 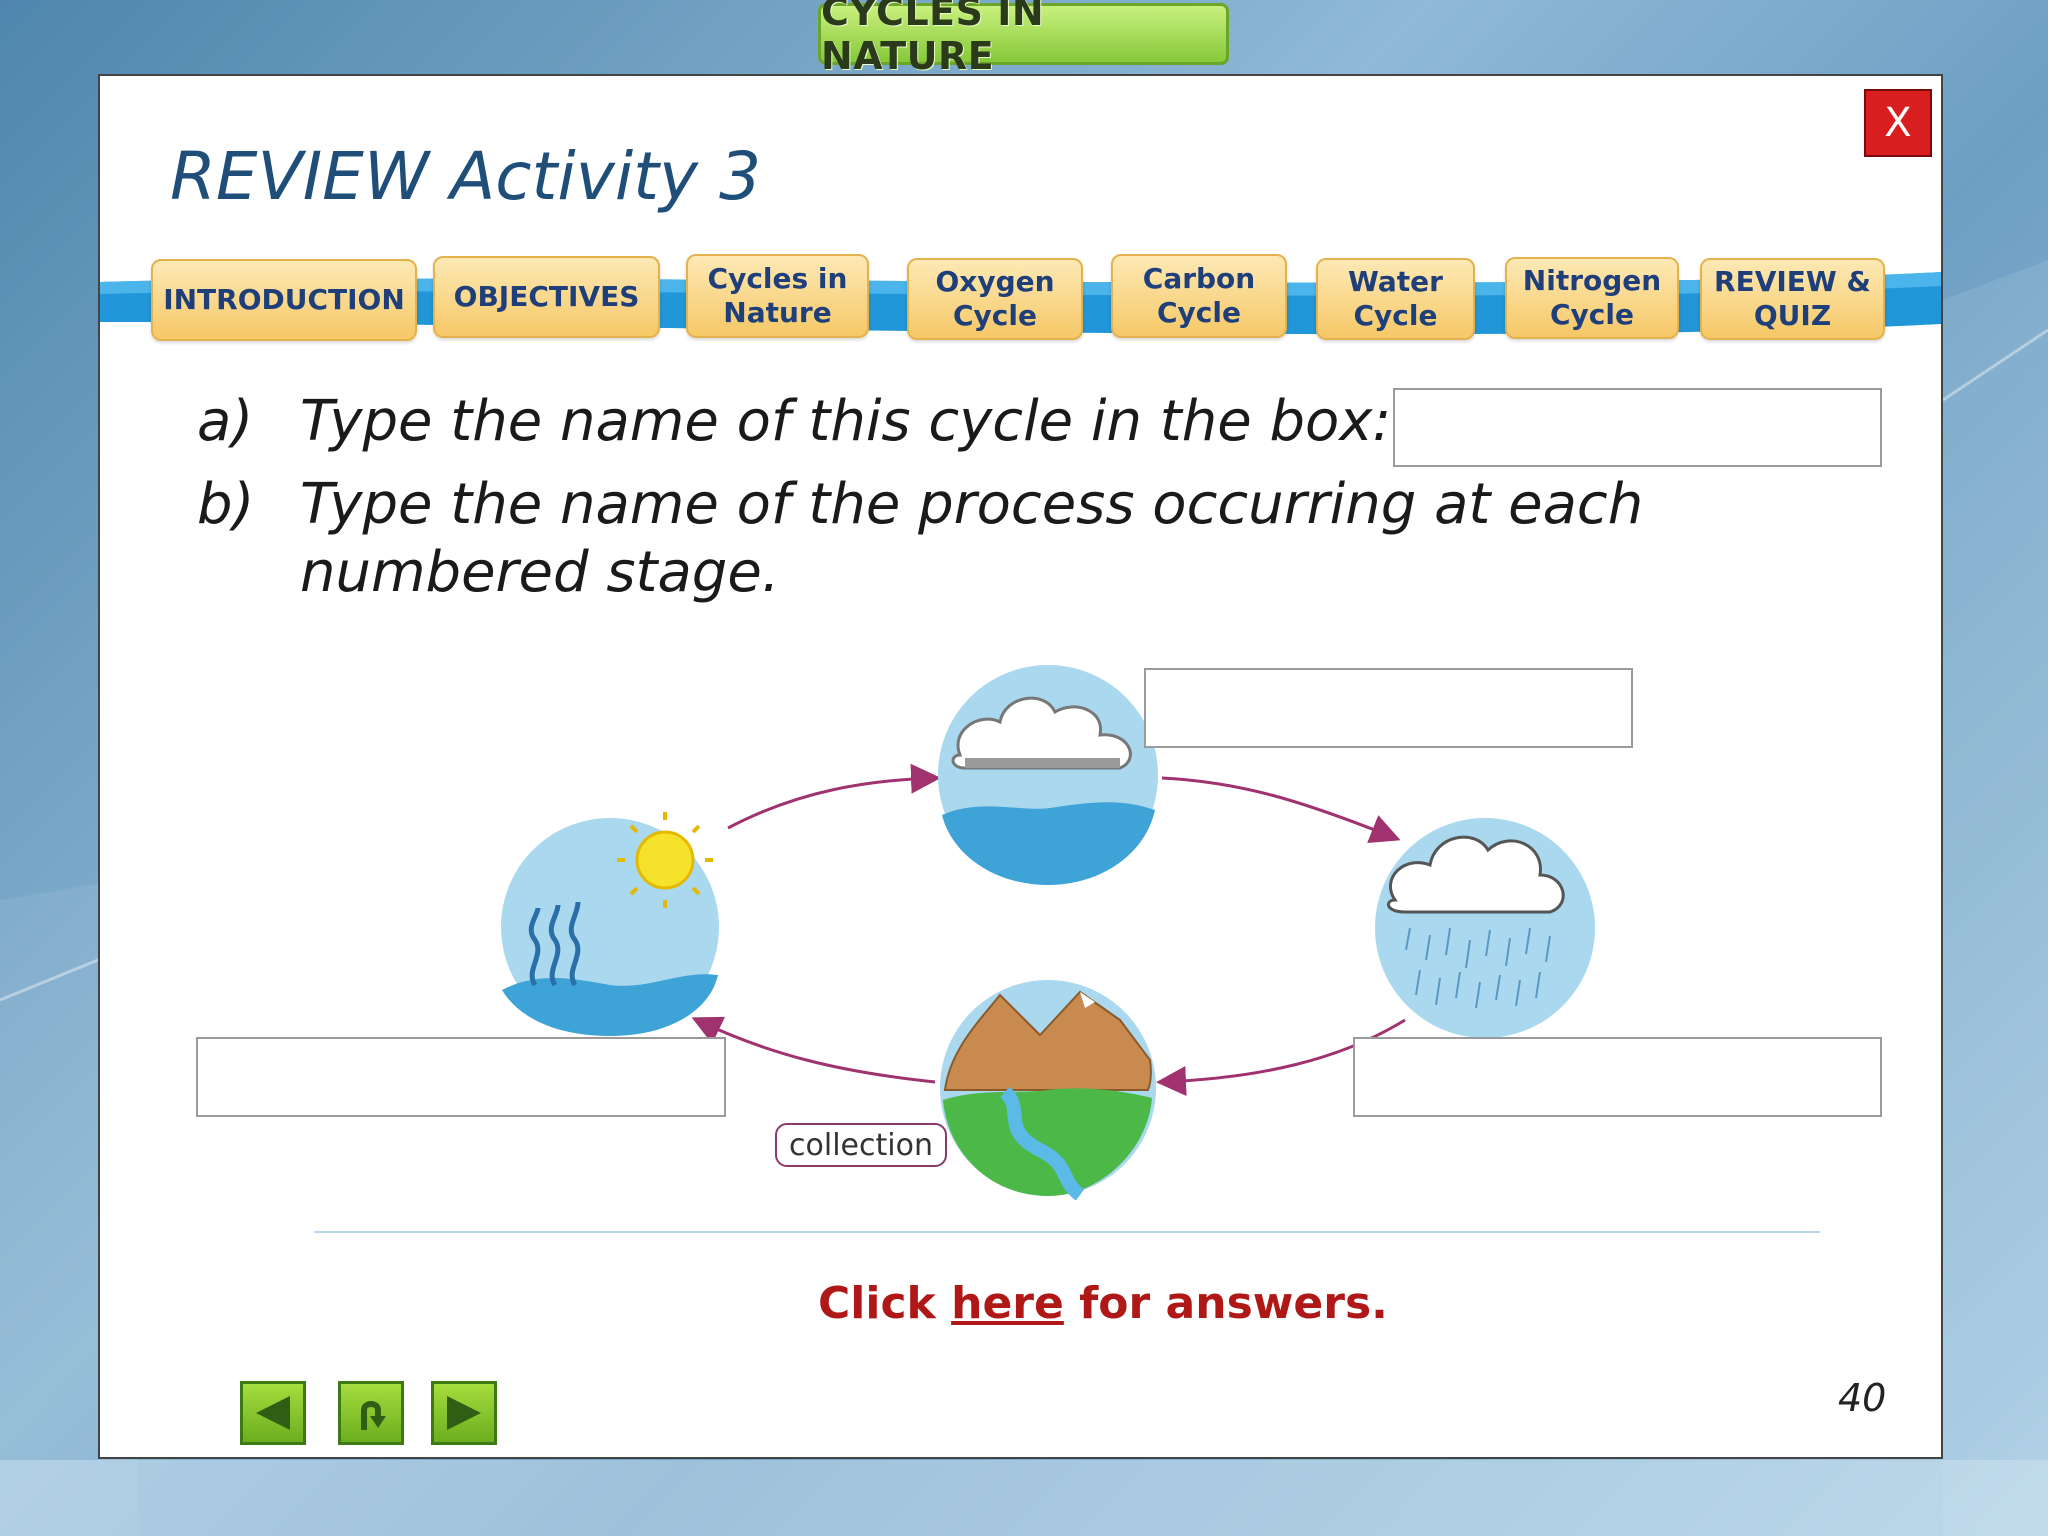 I want to click on answers-prompt: Click here for answers., so click(x=1103, y=1303).